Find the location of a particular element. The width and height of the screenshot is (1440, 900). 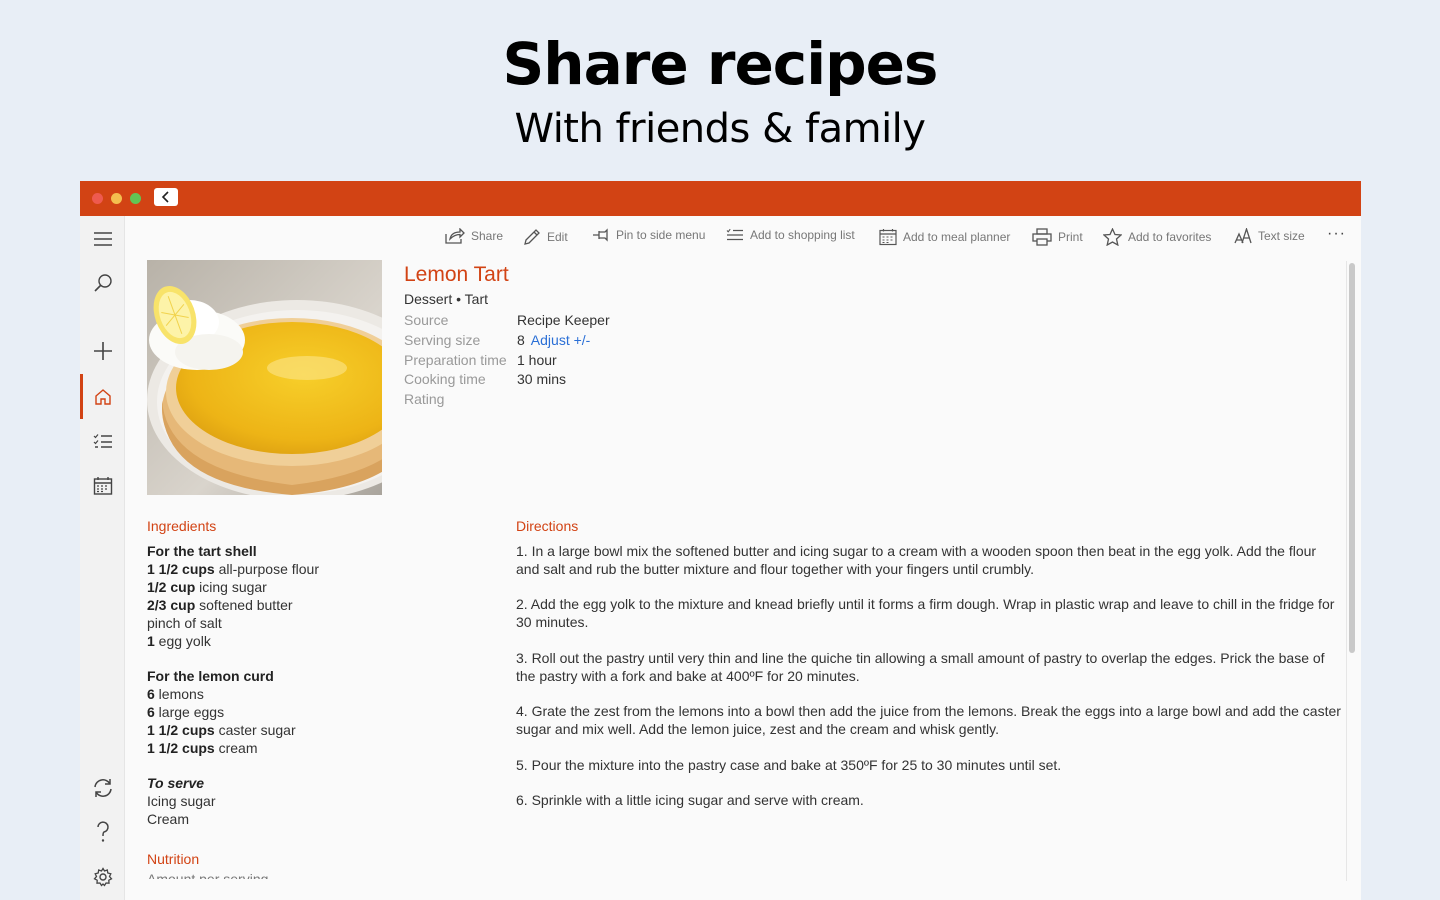

pin-icon is located at coordinates (600, 235).